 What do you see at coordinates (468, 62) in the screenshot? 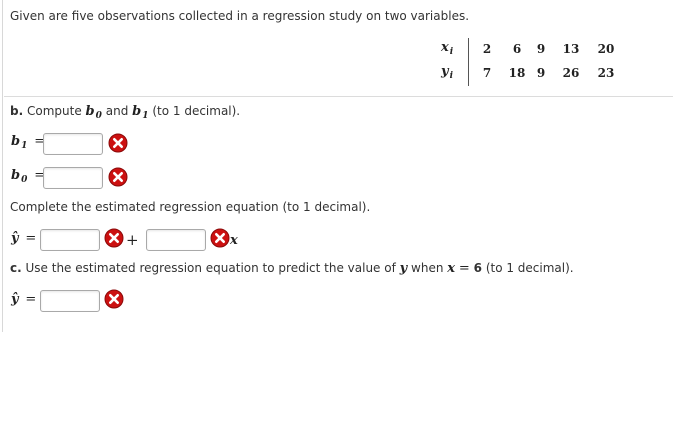
I see `table-separator` at bounding box center [468, 62].